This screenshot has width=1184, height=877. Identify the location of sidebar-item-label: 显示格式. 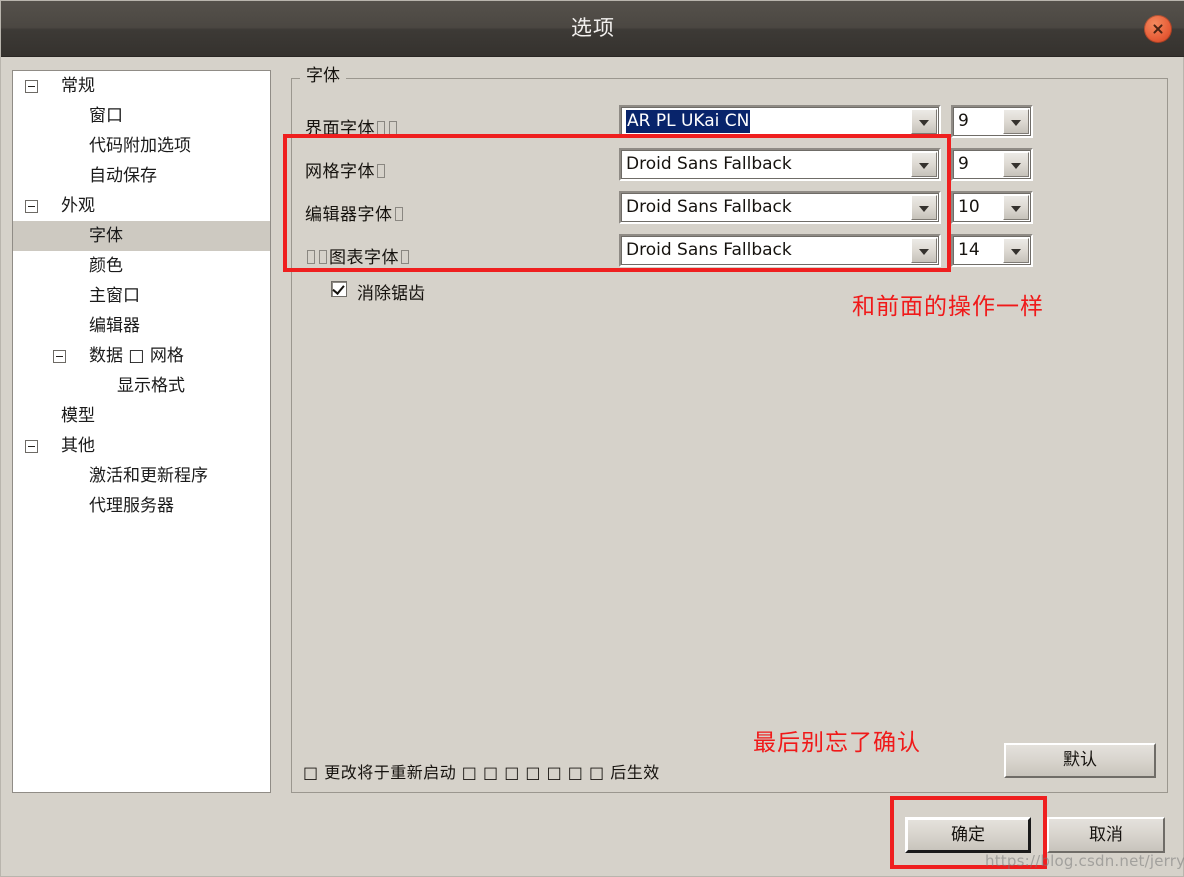
(151, 386).